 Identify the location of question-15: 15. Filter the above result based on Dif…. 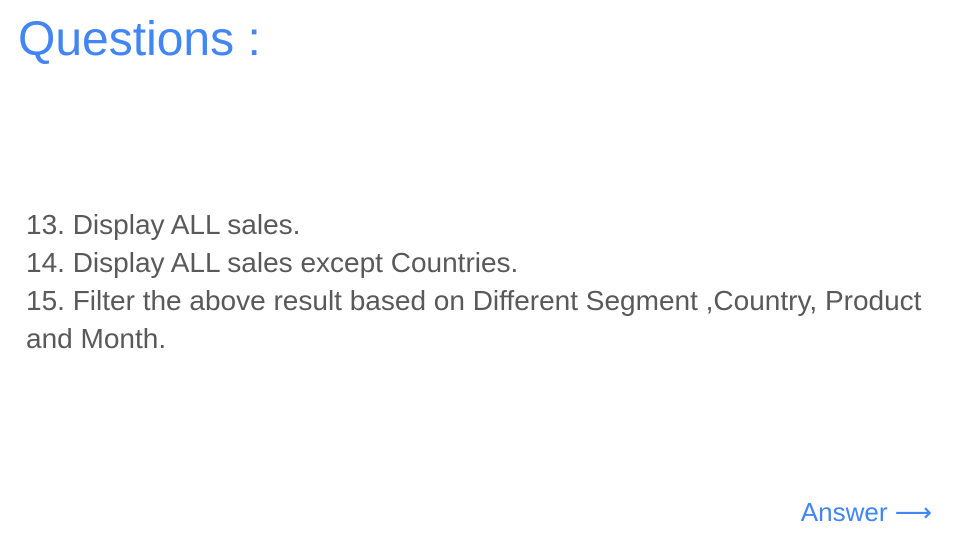
(474, 319).